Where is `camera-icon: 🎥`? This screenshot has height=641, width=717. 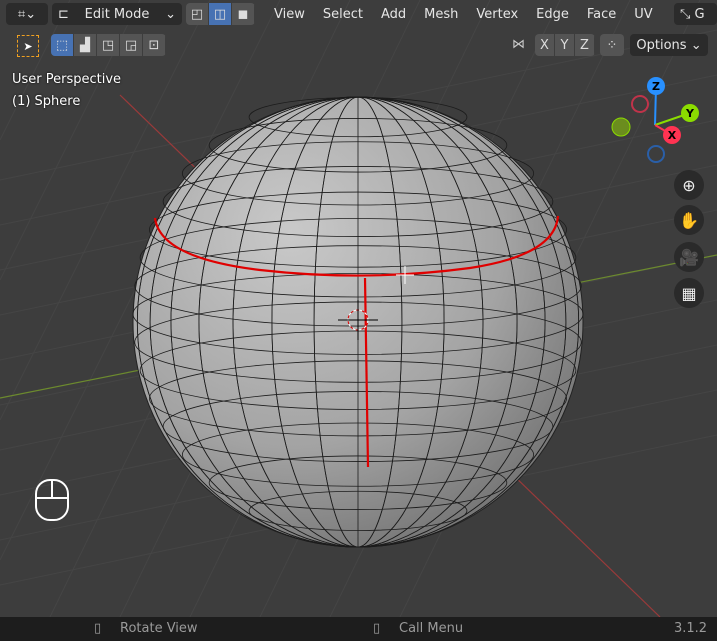
camera-icon: 🎥 is located at coordinates (689, 257).